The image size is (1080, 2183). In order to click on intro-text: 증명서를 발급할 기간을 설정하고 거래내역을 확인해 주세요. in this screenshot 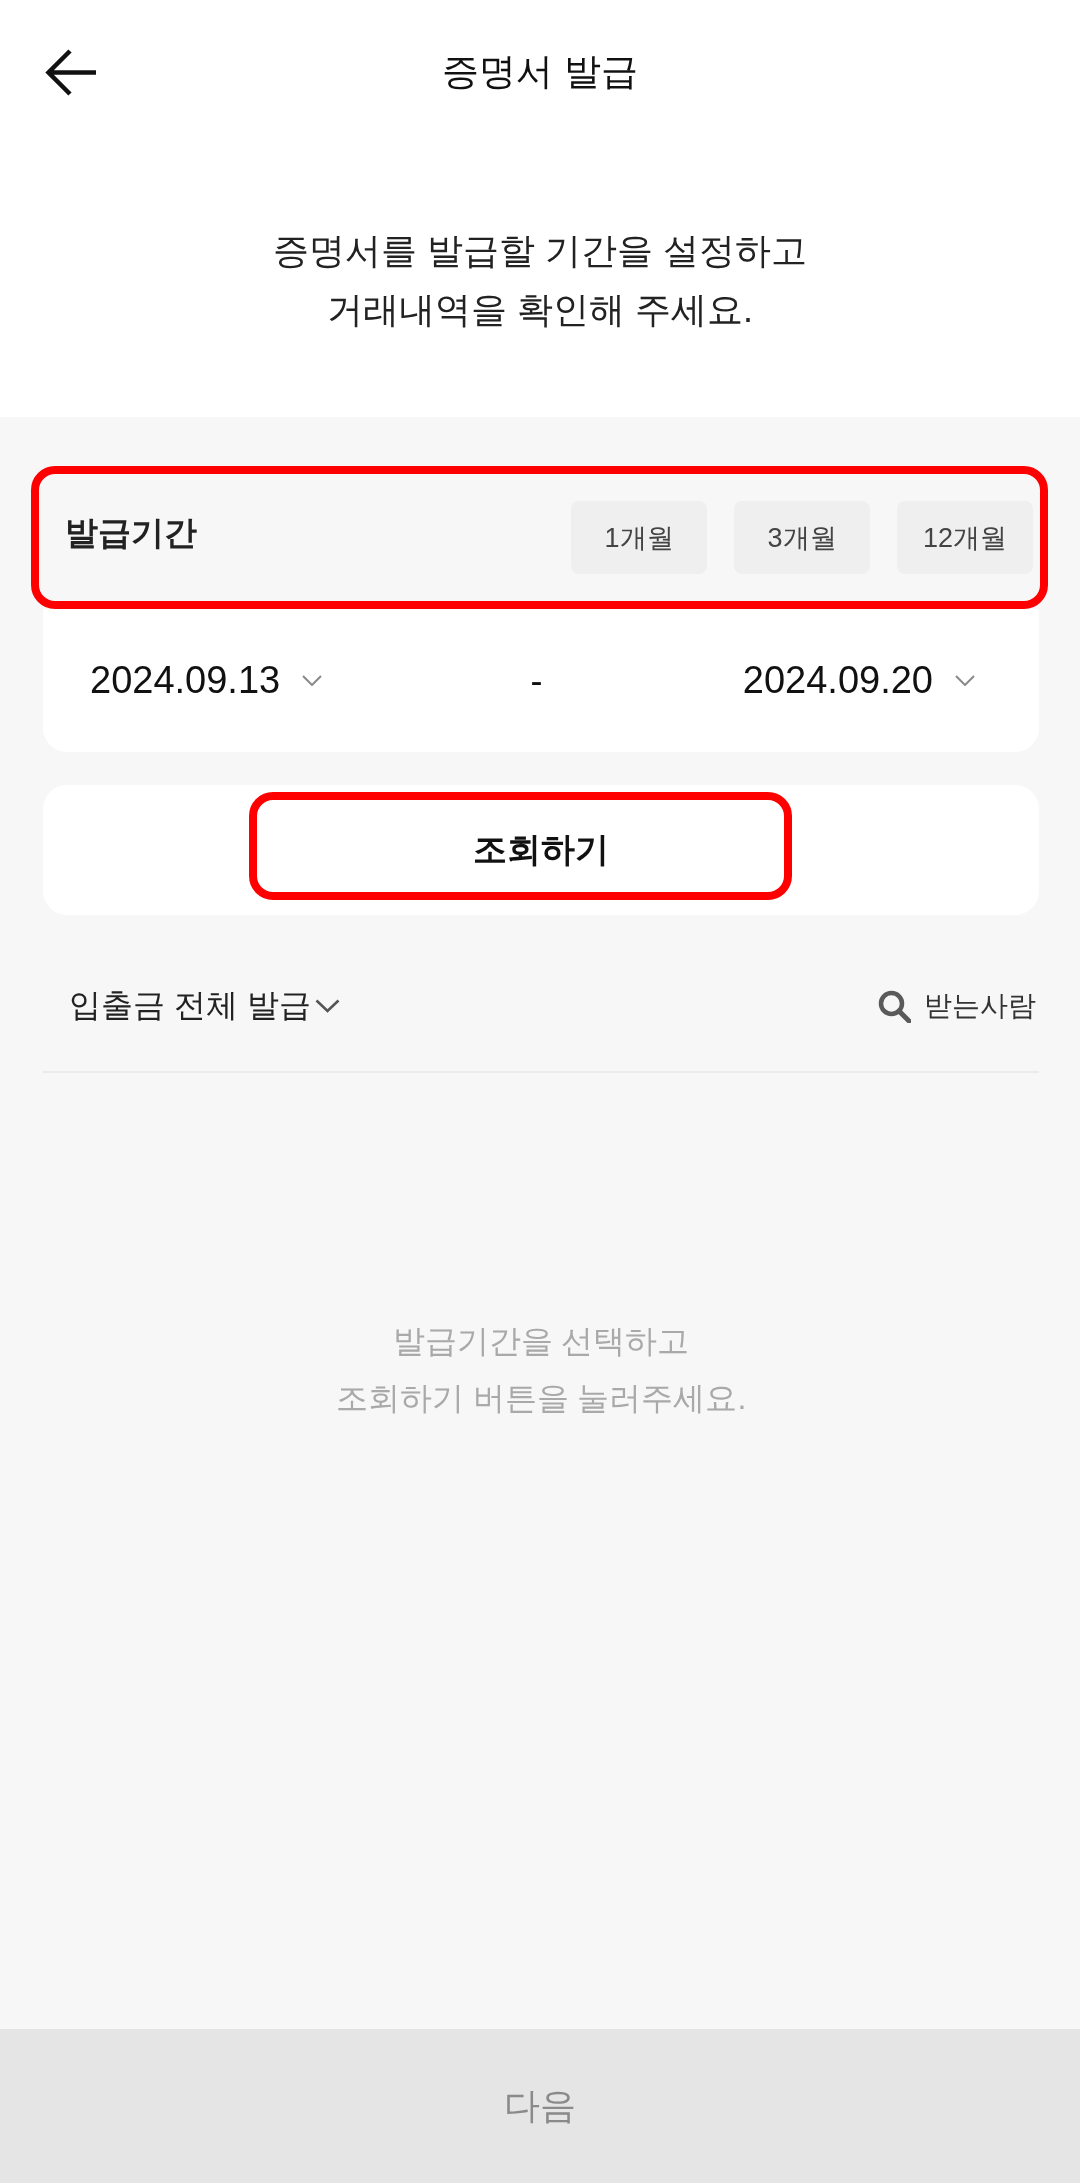, I will do `click(540, 280)`.